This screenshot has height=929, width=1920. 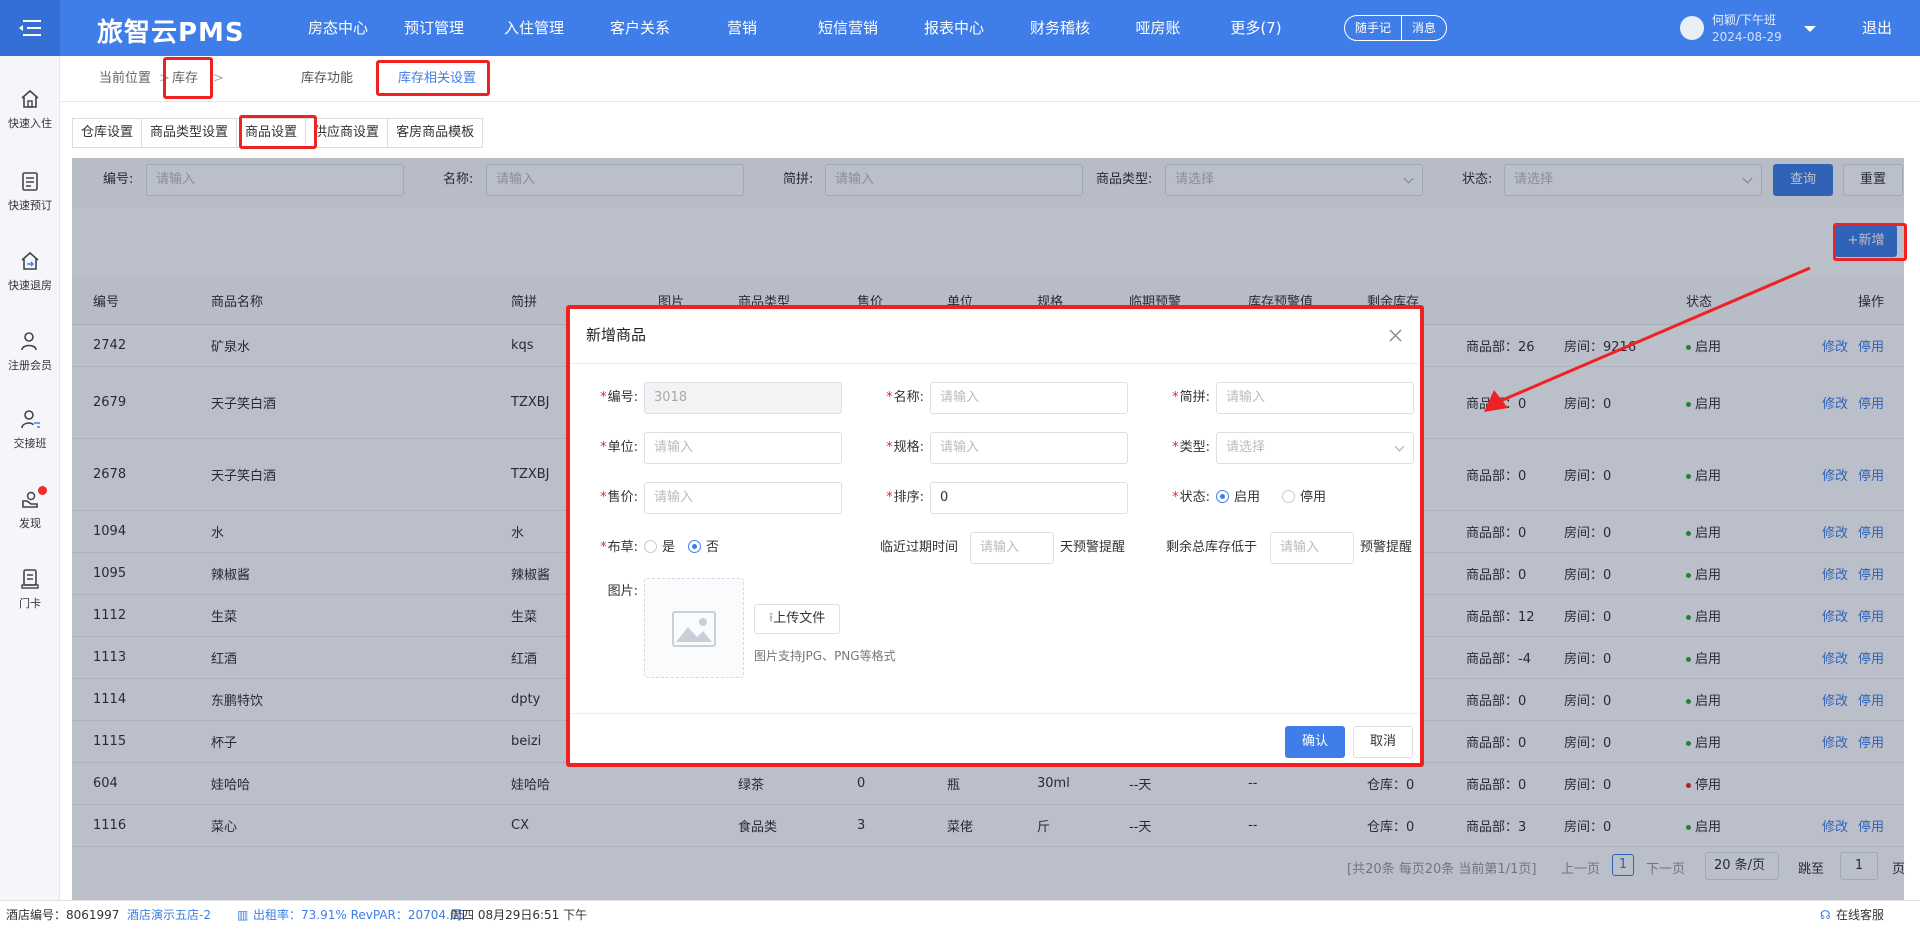 What do you see at coordinates (327, 79) in the screenshot?
I see `tab-inventory-functions: 库存功能` at bounding box center [327, 79].